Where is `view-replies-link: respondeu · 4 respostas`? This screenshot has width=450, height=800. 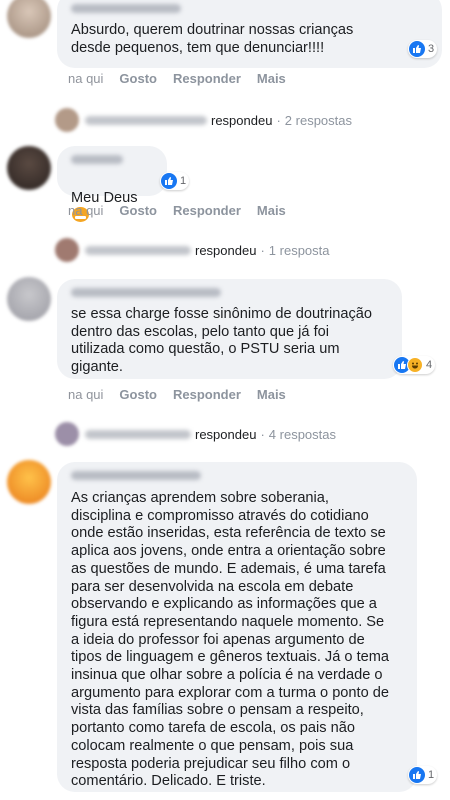
view-replies-link: respondeu · 4 respostas is located at coordinates (195, 434).